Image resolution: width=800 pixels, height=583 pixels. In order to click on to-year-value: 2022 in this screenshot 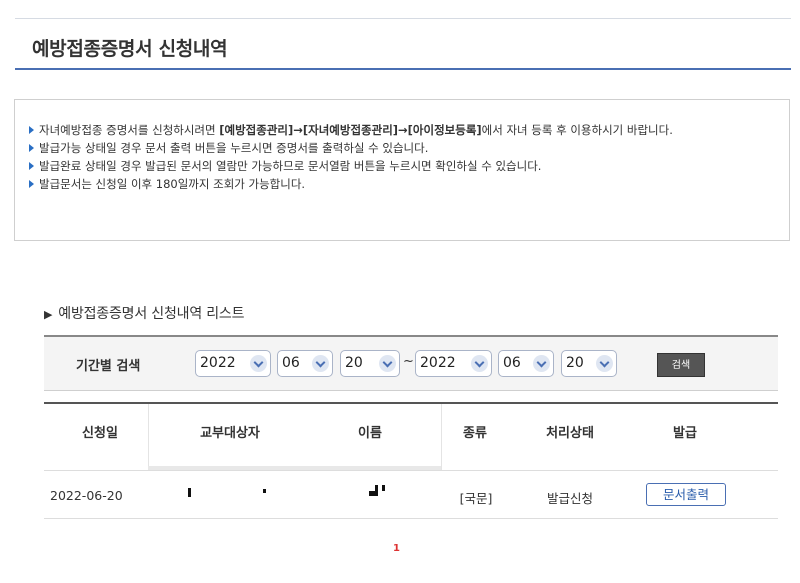, I will do `click(438, 363)`.